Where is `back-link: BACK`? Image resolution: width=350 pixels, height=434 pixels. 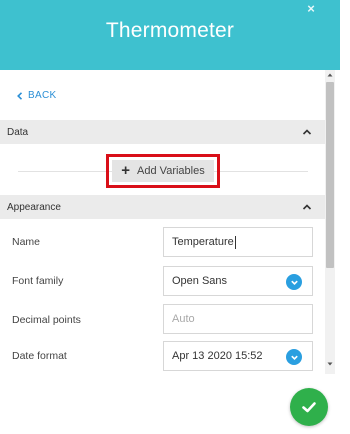
back-link: BACK is located at coordinates (36, 95).